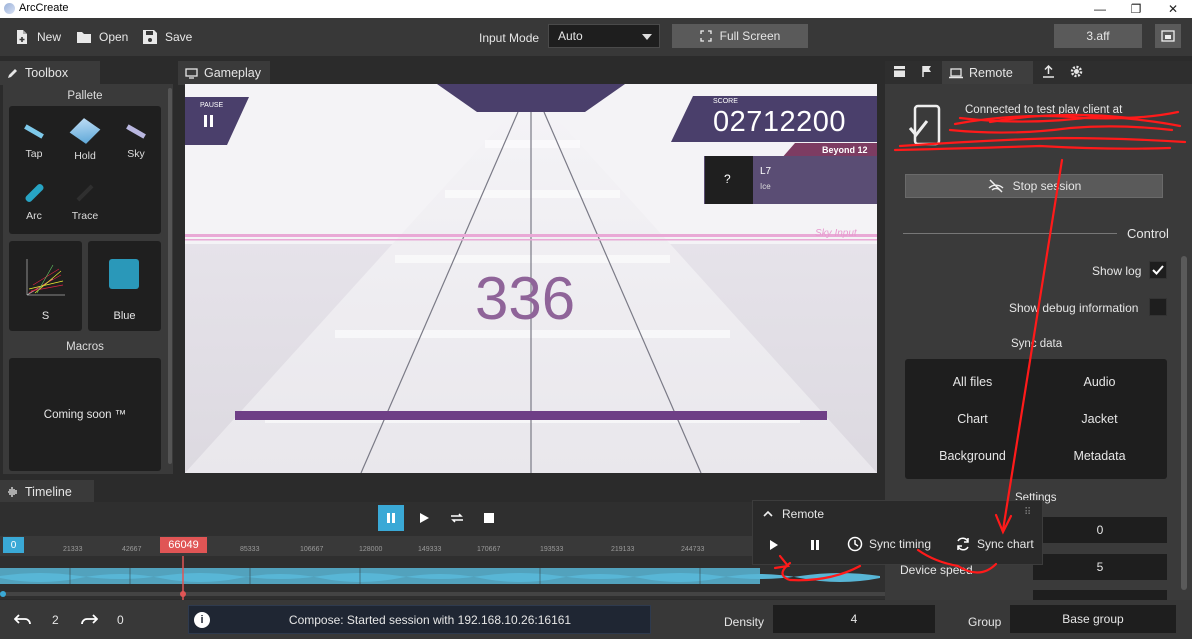 This screenshot has height=639, width=1192. I want to click on waveform-icon, so click(12, 492).